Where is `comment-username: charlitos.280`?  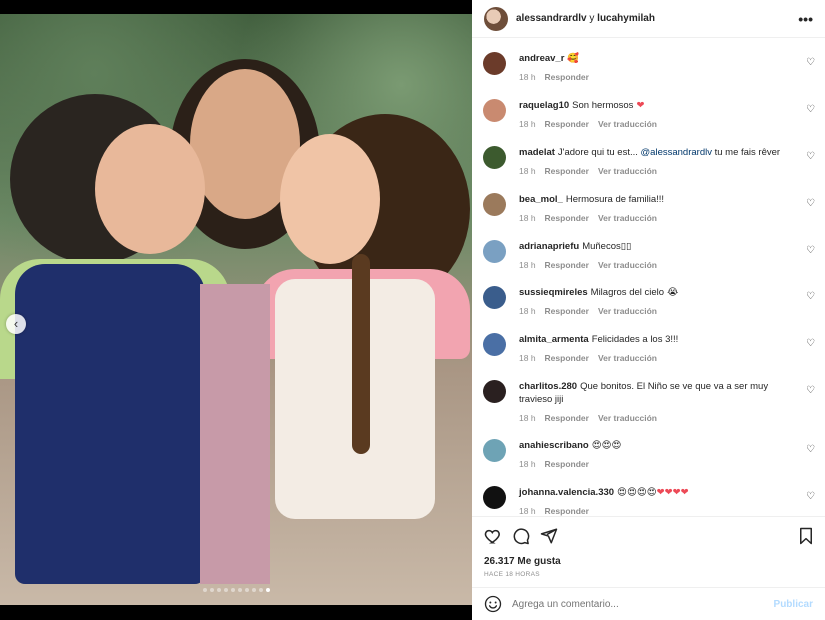 comment-username: charlitos.280 is located at coordinates (548, 386).